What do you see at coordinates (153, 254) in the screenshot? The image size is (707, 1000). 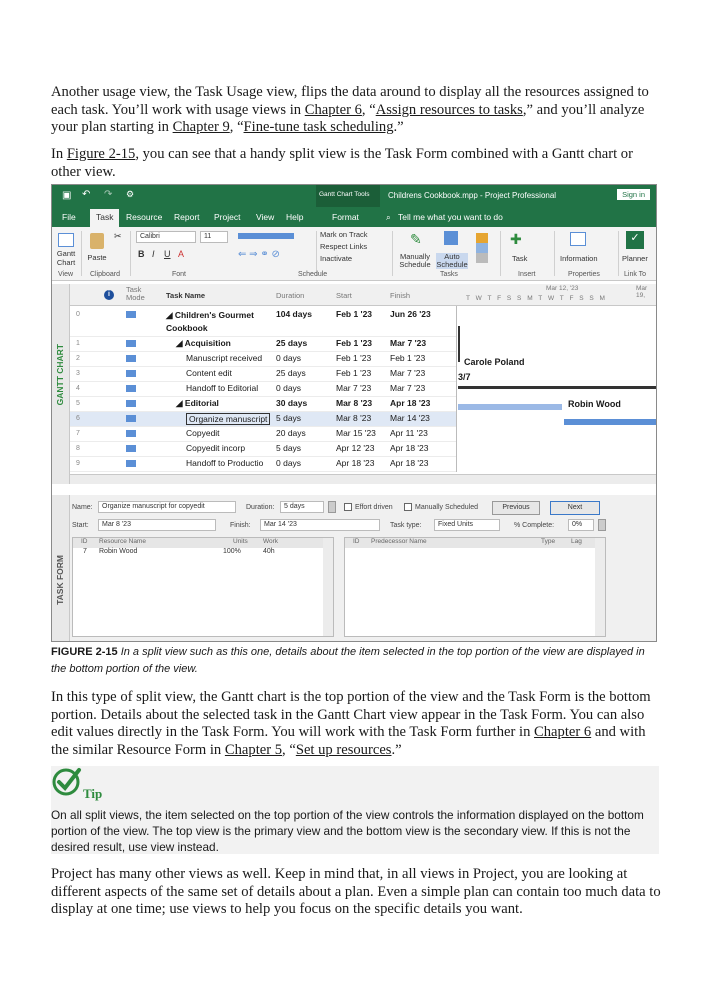 I see `italic-icon: I` at bounding box center [153, 254].